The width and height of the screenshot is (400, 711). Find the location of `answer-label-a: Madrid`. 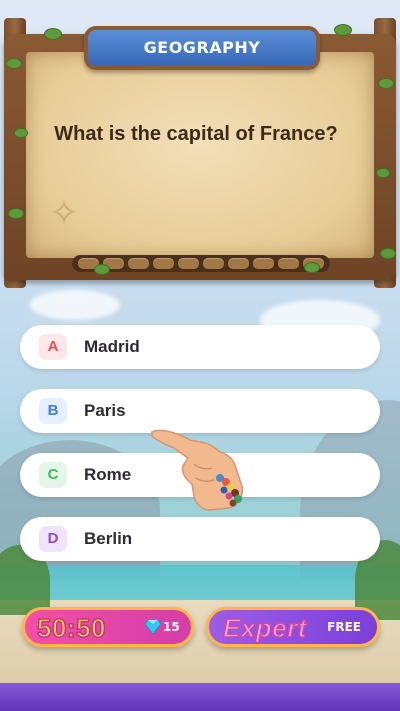

answer-label-a: Madrid is located at coordinates (112, 346).